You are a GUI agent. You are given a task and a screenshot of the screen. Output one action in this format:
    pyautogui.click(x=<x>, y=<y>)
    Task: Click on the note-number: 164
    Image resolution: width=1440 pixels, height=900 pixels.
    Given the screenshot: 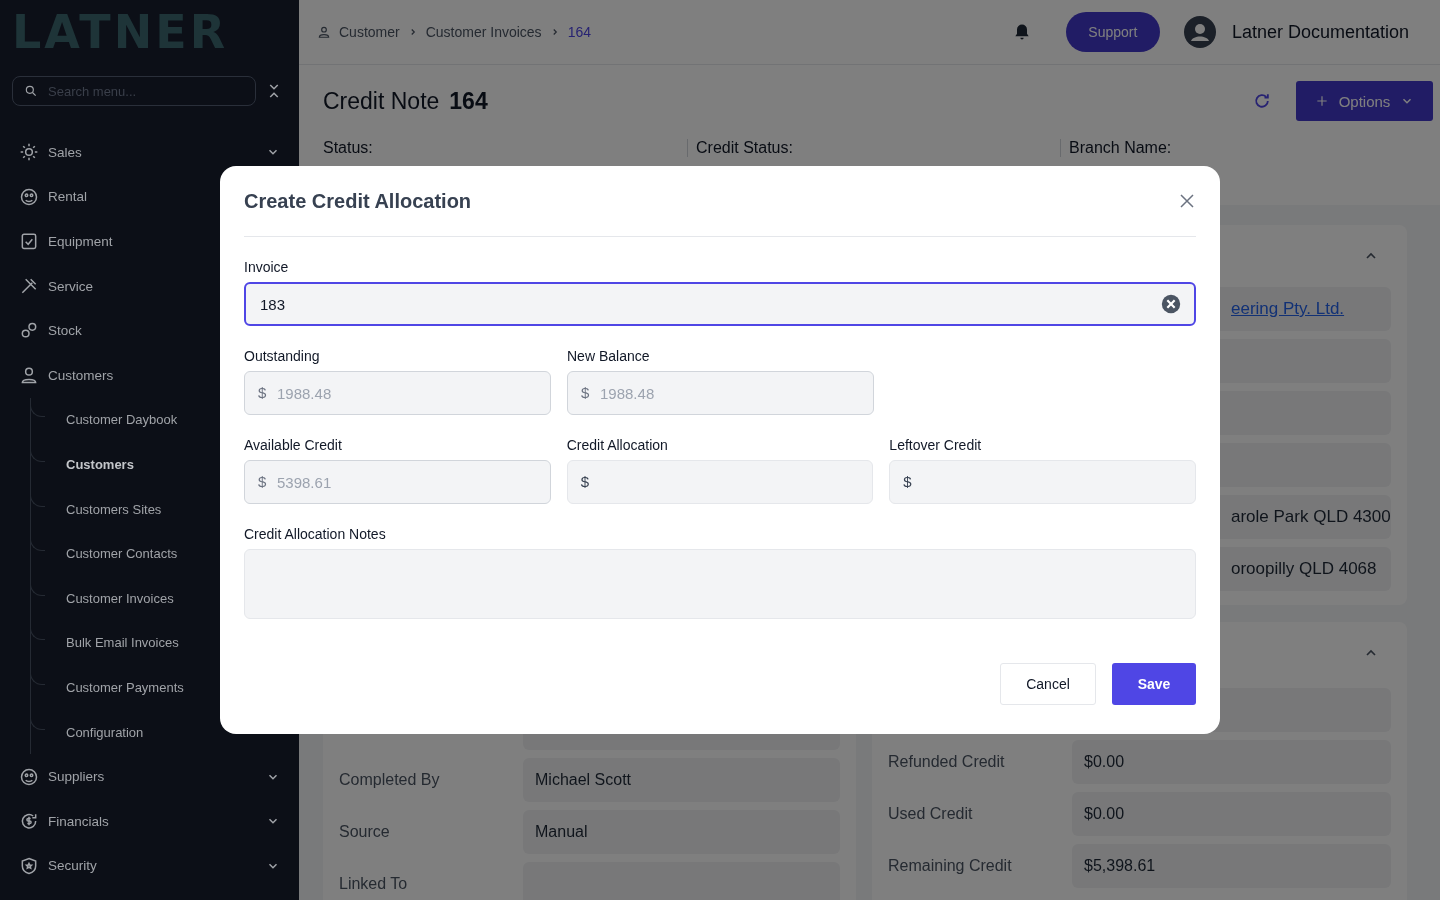 What is the action you would take?
    pyautogui.click(x=468, y=101)
    